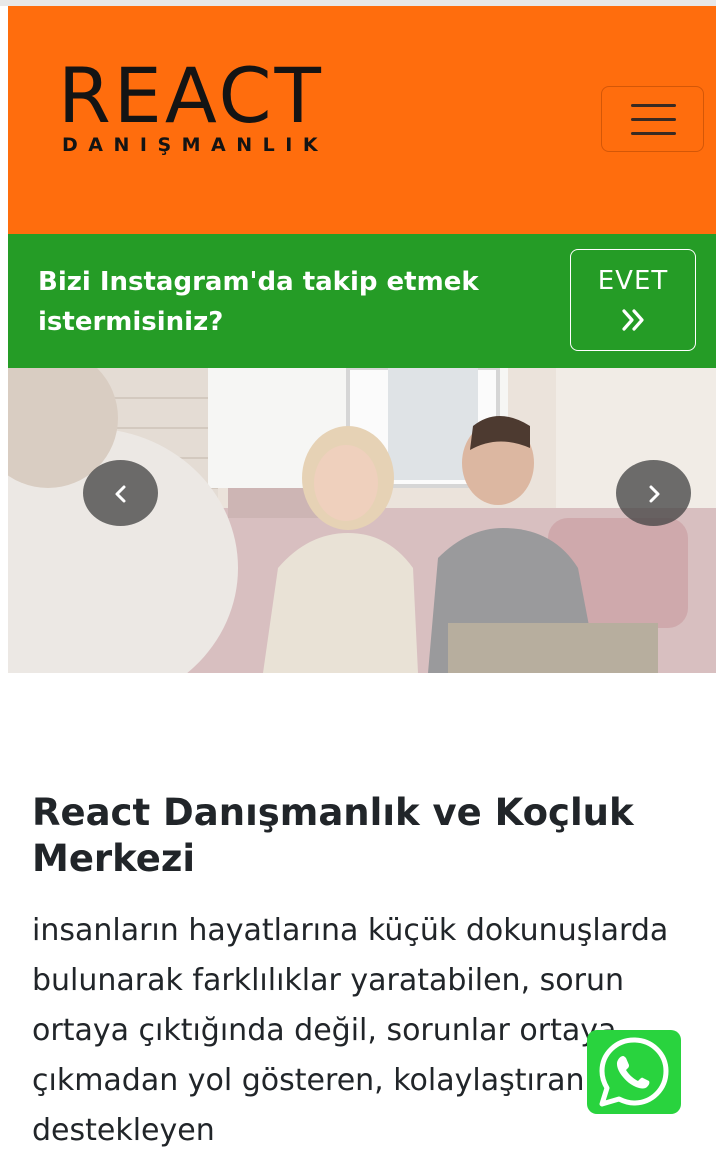 The image size is (716, 1164). Describe the element at coordinates (633, 320) in the screenshot. I see `double-chevron-right-icon` at that location.